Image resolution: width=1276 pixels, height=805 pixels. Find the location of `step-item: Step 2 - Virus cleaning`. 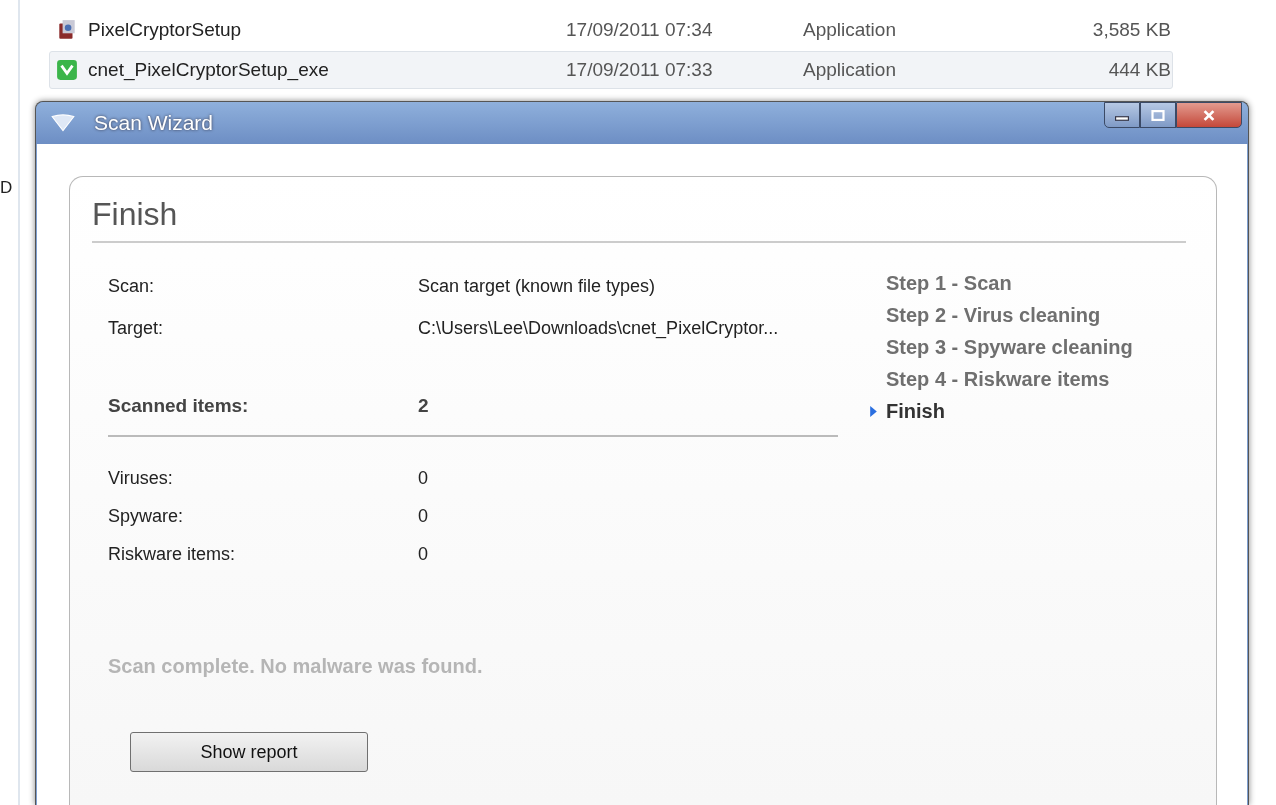

step-item: Step 2 - Virus cleaning is located at coordinates (993, 315).